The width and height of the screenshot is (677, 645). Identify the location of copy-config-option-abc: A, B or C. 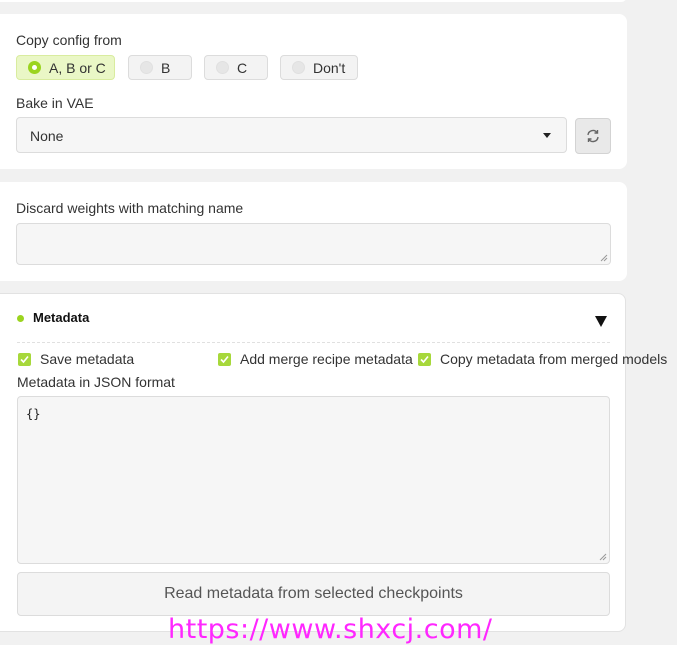
(65, 67).